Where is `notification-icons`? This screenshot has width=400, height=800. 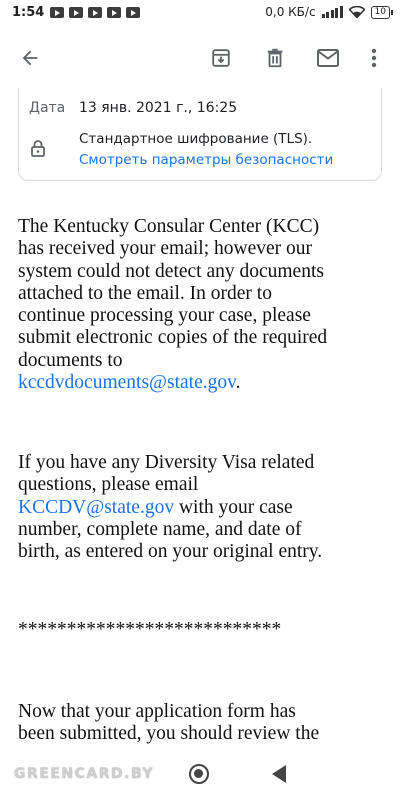 notification-icons is located at coordinates (95, 12).